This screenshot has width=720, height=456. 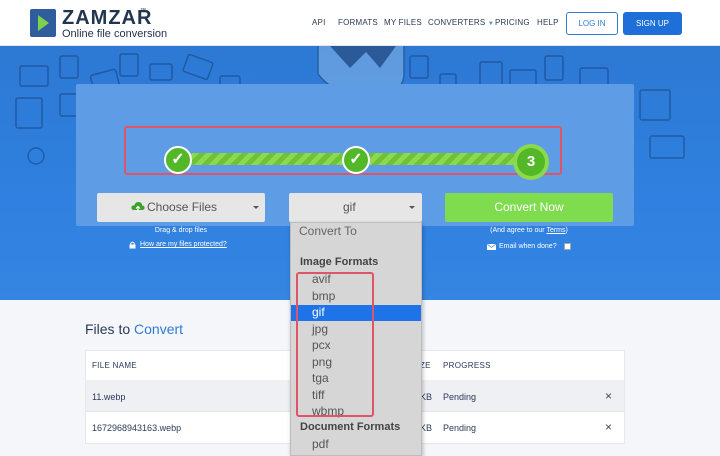 I want to click on nav-my-files: MY FILES, so click(x=403, y=22).